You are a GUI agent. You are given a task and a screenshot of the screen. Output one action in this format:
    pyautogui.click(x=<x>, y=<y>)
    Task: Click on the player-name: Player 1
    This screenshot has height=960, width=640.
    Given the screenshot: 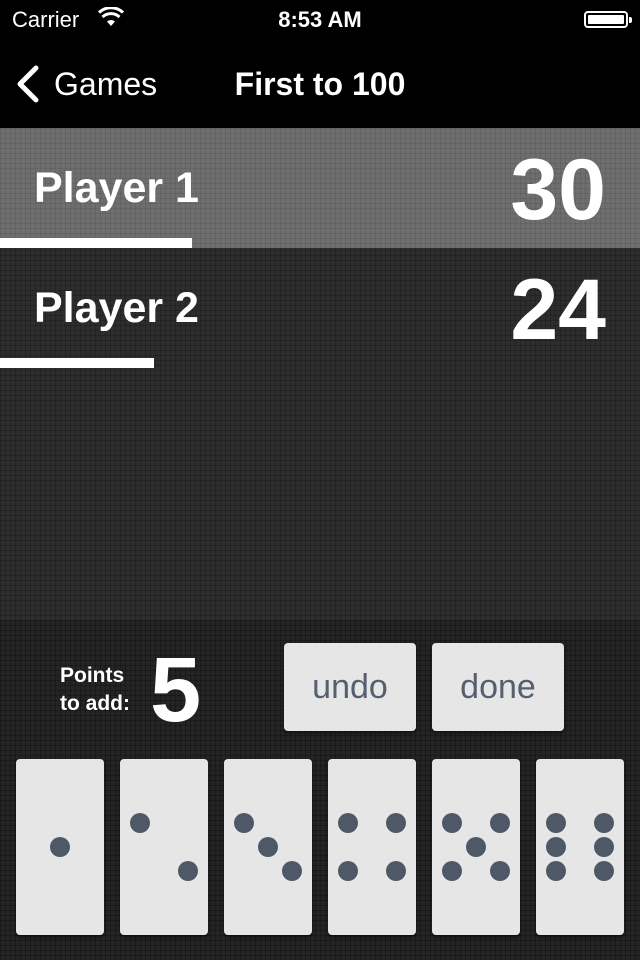 What is the action you would take?
    pyautogui.click(x=116, y=188)
    